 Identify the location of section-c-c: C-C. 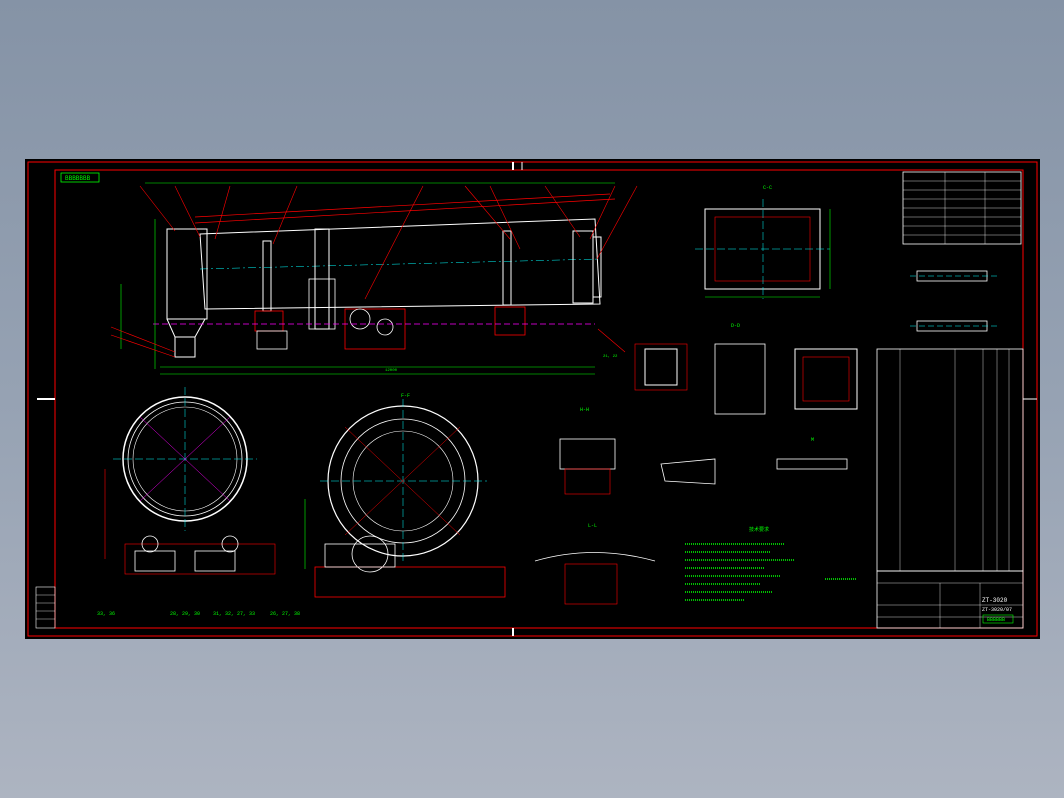
(763, 242).